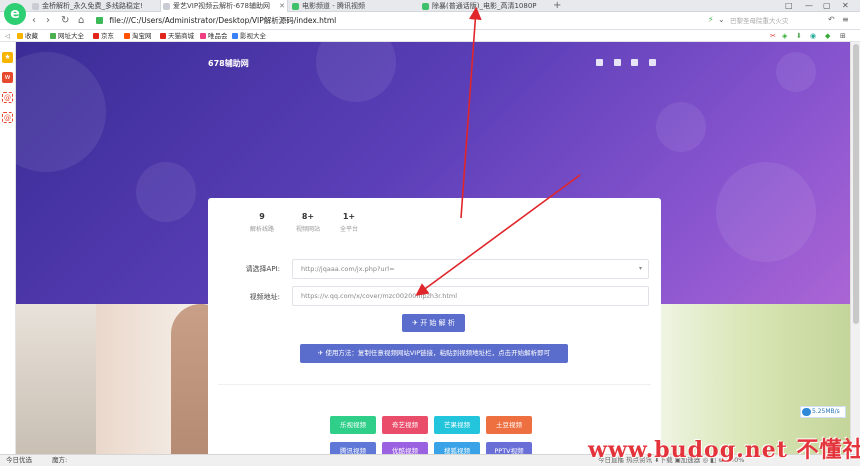 The image size is (860, 466). What do you see at coordinates (218, 36) in the screenshot?
I see `bookmark-label: 唯品会` at bounding box center [218, 36].